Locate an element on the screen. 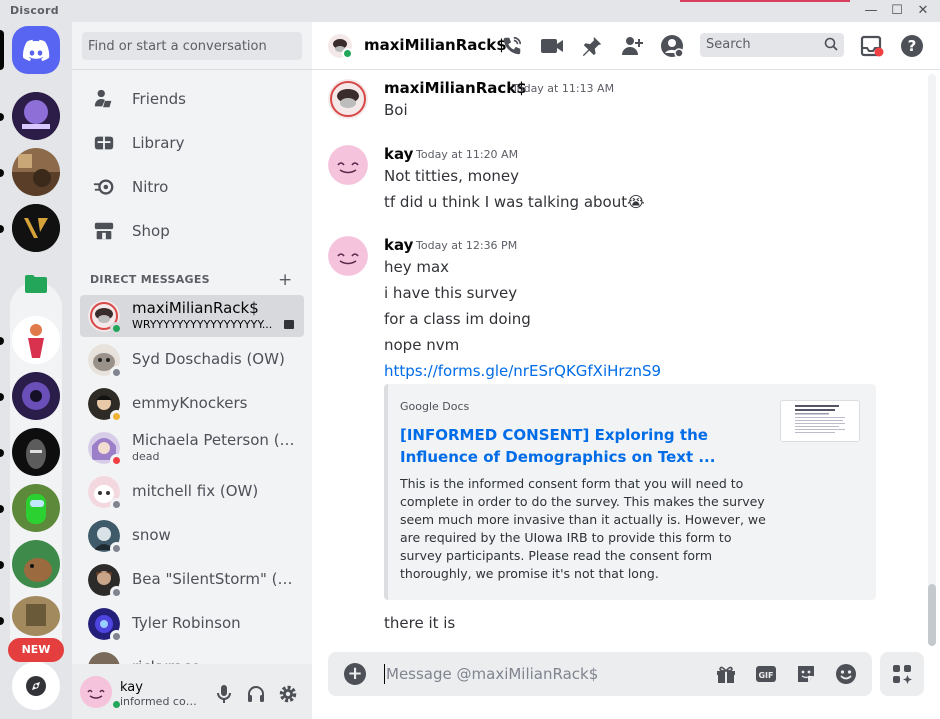 This screenshot has width=940, height=719. apps-button is located at coordinates (902, 674).